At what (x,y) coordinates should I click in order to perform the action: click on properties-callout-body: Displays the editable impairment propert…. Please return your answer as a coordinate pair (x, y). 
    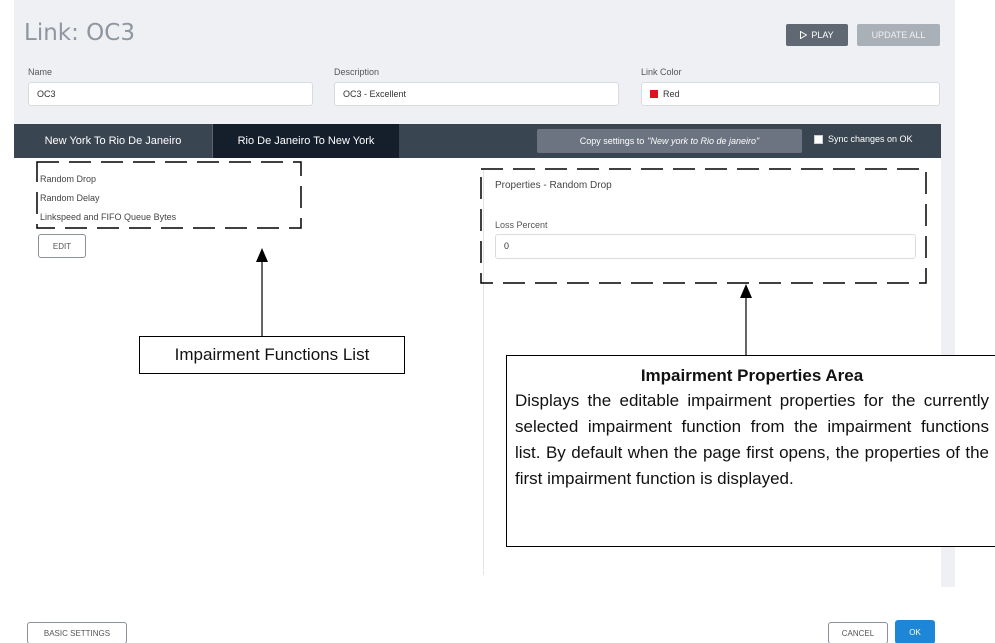
    Looking at the image, I should click on (752, 439).